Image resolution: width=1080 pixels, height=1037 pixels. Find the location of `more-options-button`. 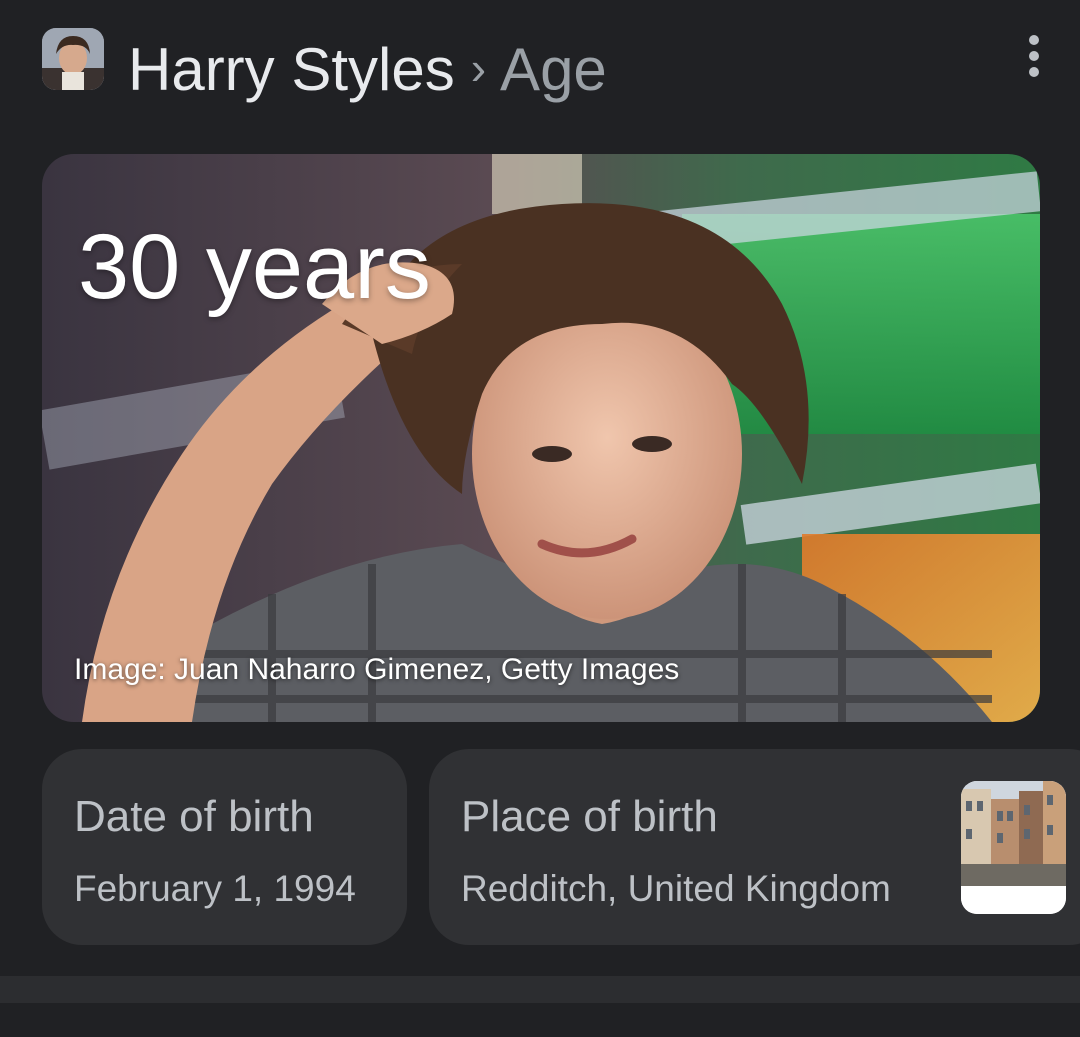

more-options-button is located at coordinates (1034, 56).